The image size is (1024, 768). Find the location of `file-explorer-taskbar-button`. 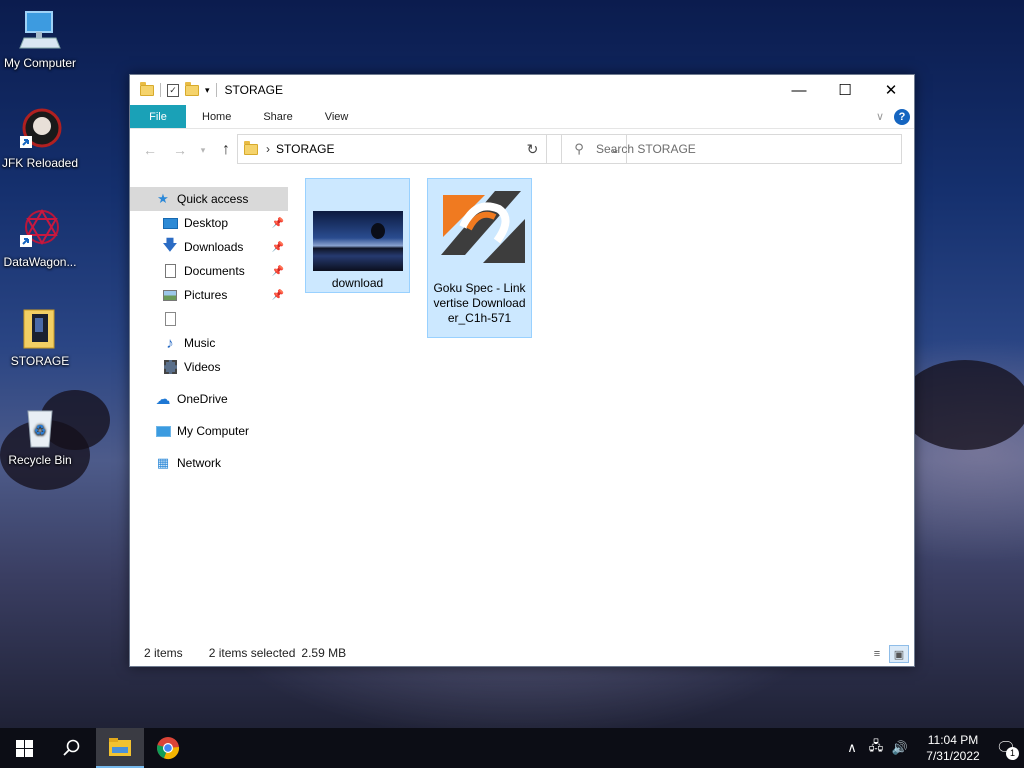

file-explorer-taskbar-button is located at coordinates (120, 748).